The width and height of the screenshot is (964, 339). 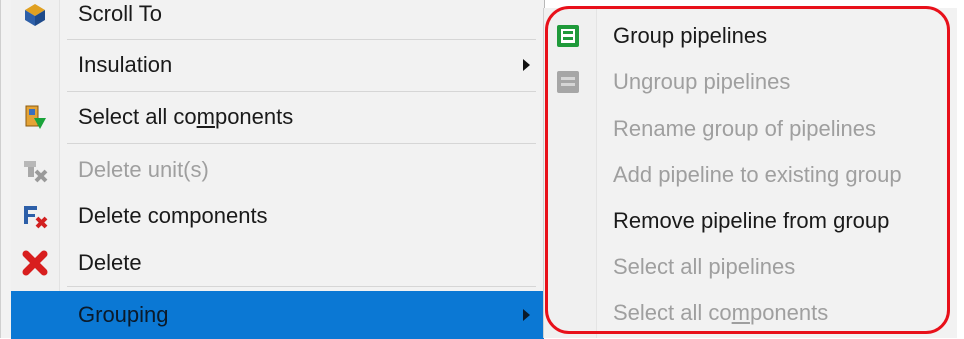 I want to click on menu-item-delete-units: Delete unit(s), so click(x=272, y=170).